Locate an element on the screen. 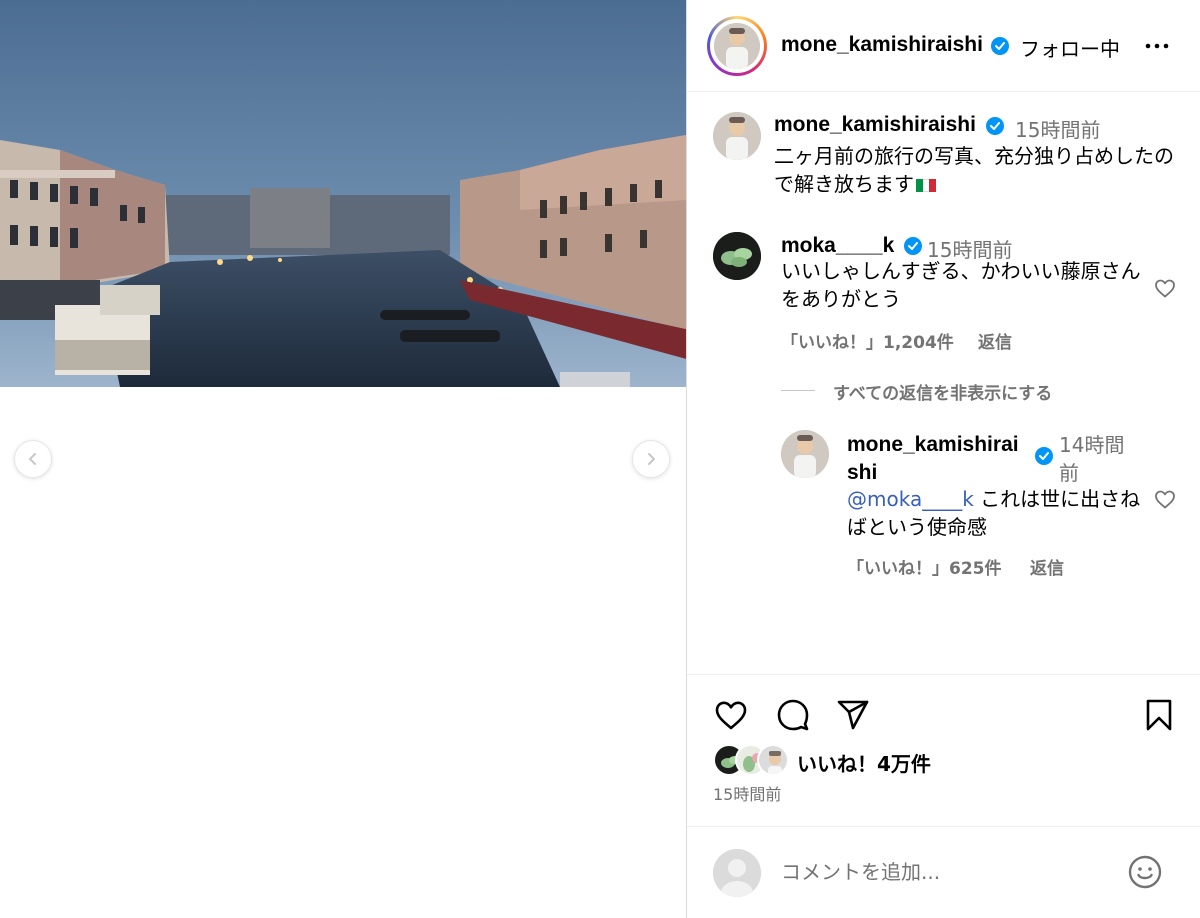 Image resolution: width=1200 pixels, height=918 pixels. comment-like-count: 「いいね！」1,204件 is located at coordinates (867, 340).